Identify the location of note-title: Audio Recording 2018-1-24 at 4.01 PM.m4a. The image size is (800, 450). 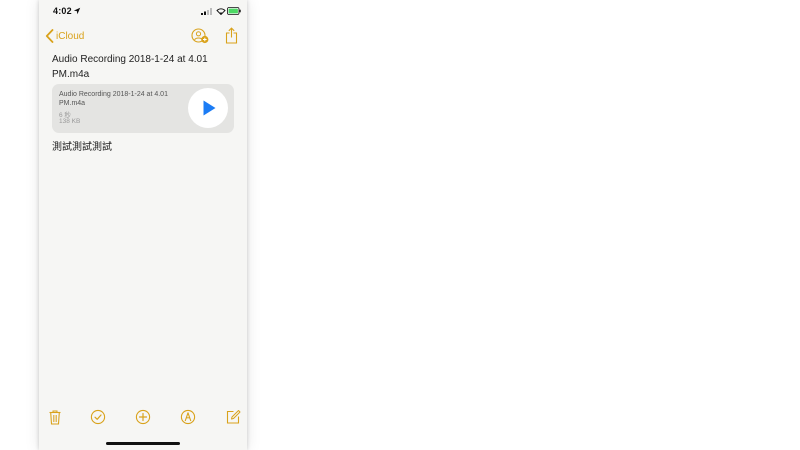
(144, 67).